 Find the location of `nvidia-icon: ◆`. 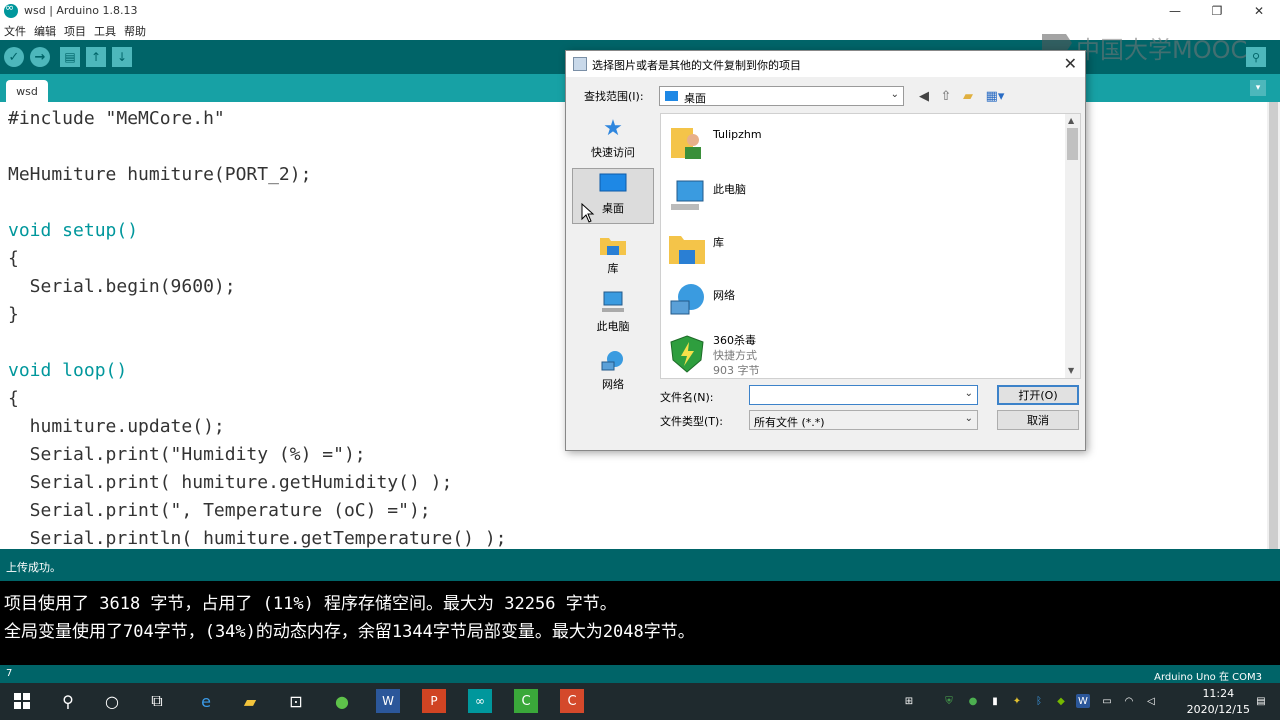

nvidia-icon: ◆ is located at coordinates (1061, 701).